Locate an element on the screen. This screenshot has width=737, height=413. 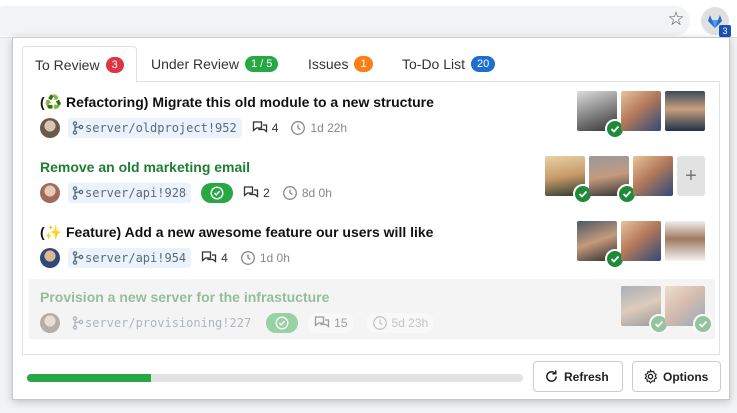
ref-text: server/api!954 is located at coordinates (136, 258).